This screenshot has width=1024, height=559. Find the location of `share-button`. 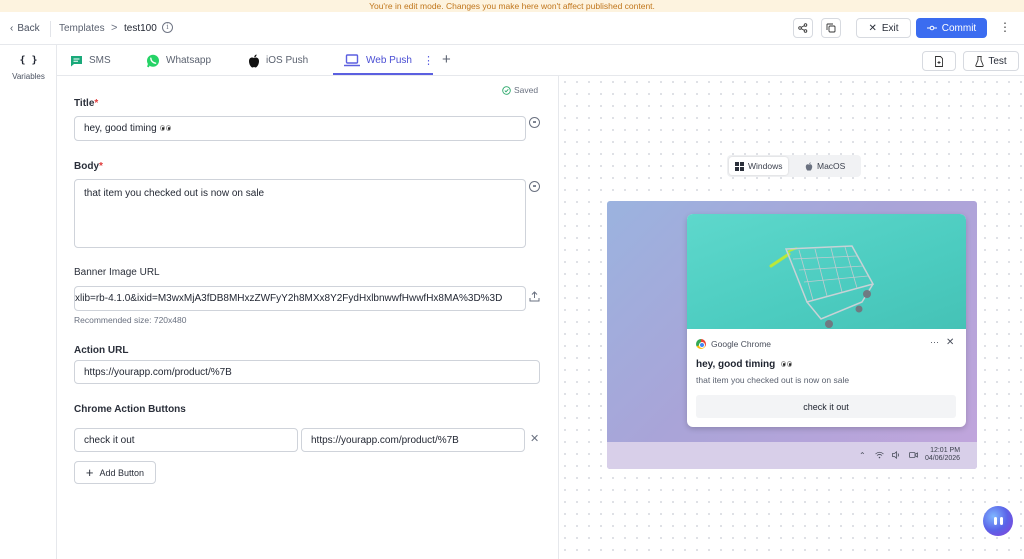

share-button is located at coordinates (803, 28).